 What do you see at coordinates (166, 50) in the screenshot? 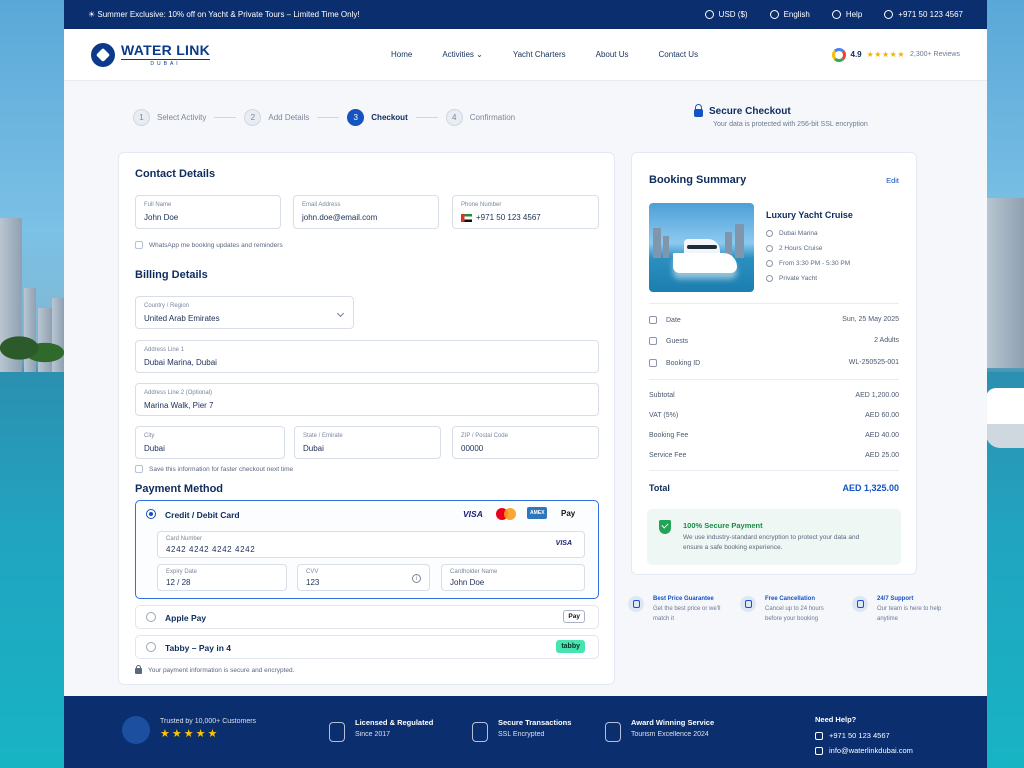
I see `logo-name: WATER LINK` at bounding box center [166, 50].